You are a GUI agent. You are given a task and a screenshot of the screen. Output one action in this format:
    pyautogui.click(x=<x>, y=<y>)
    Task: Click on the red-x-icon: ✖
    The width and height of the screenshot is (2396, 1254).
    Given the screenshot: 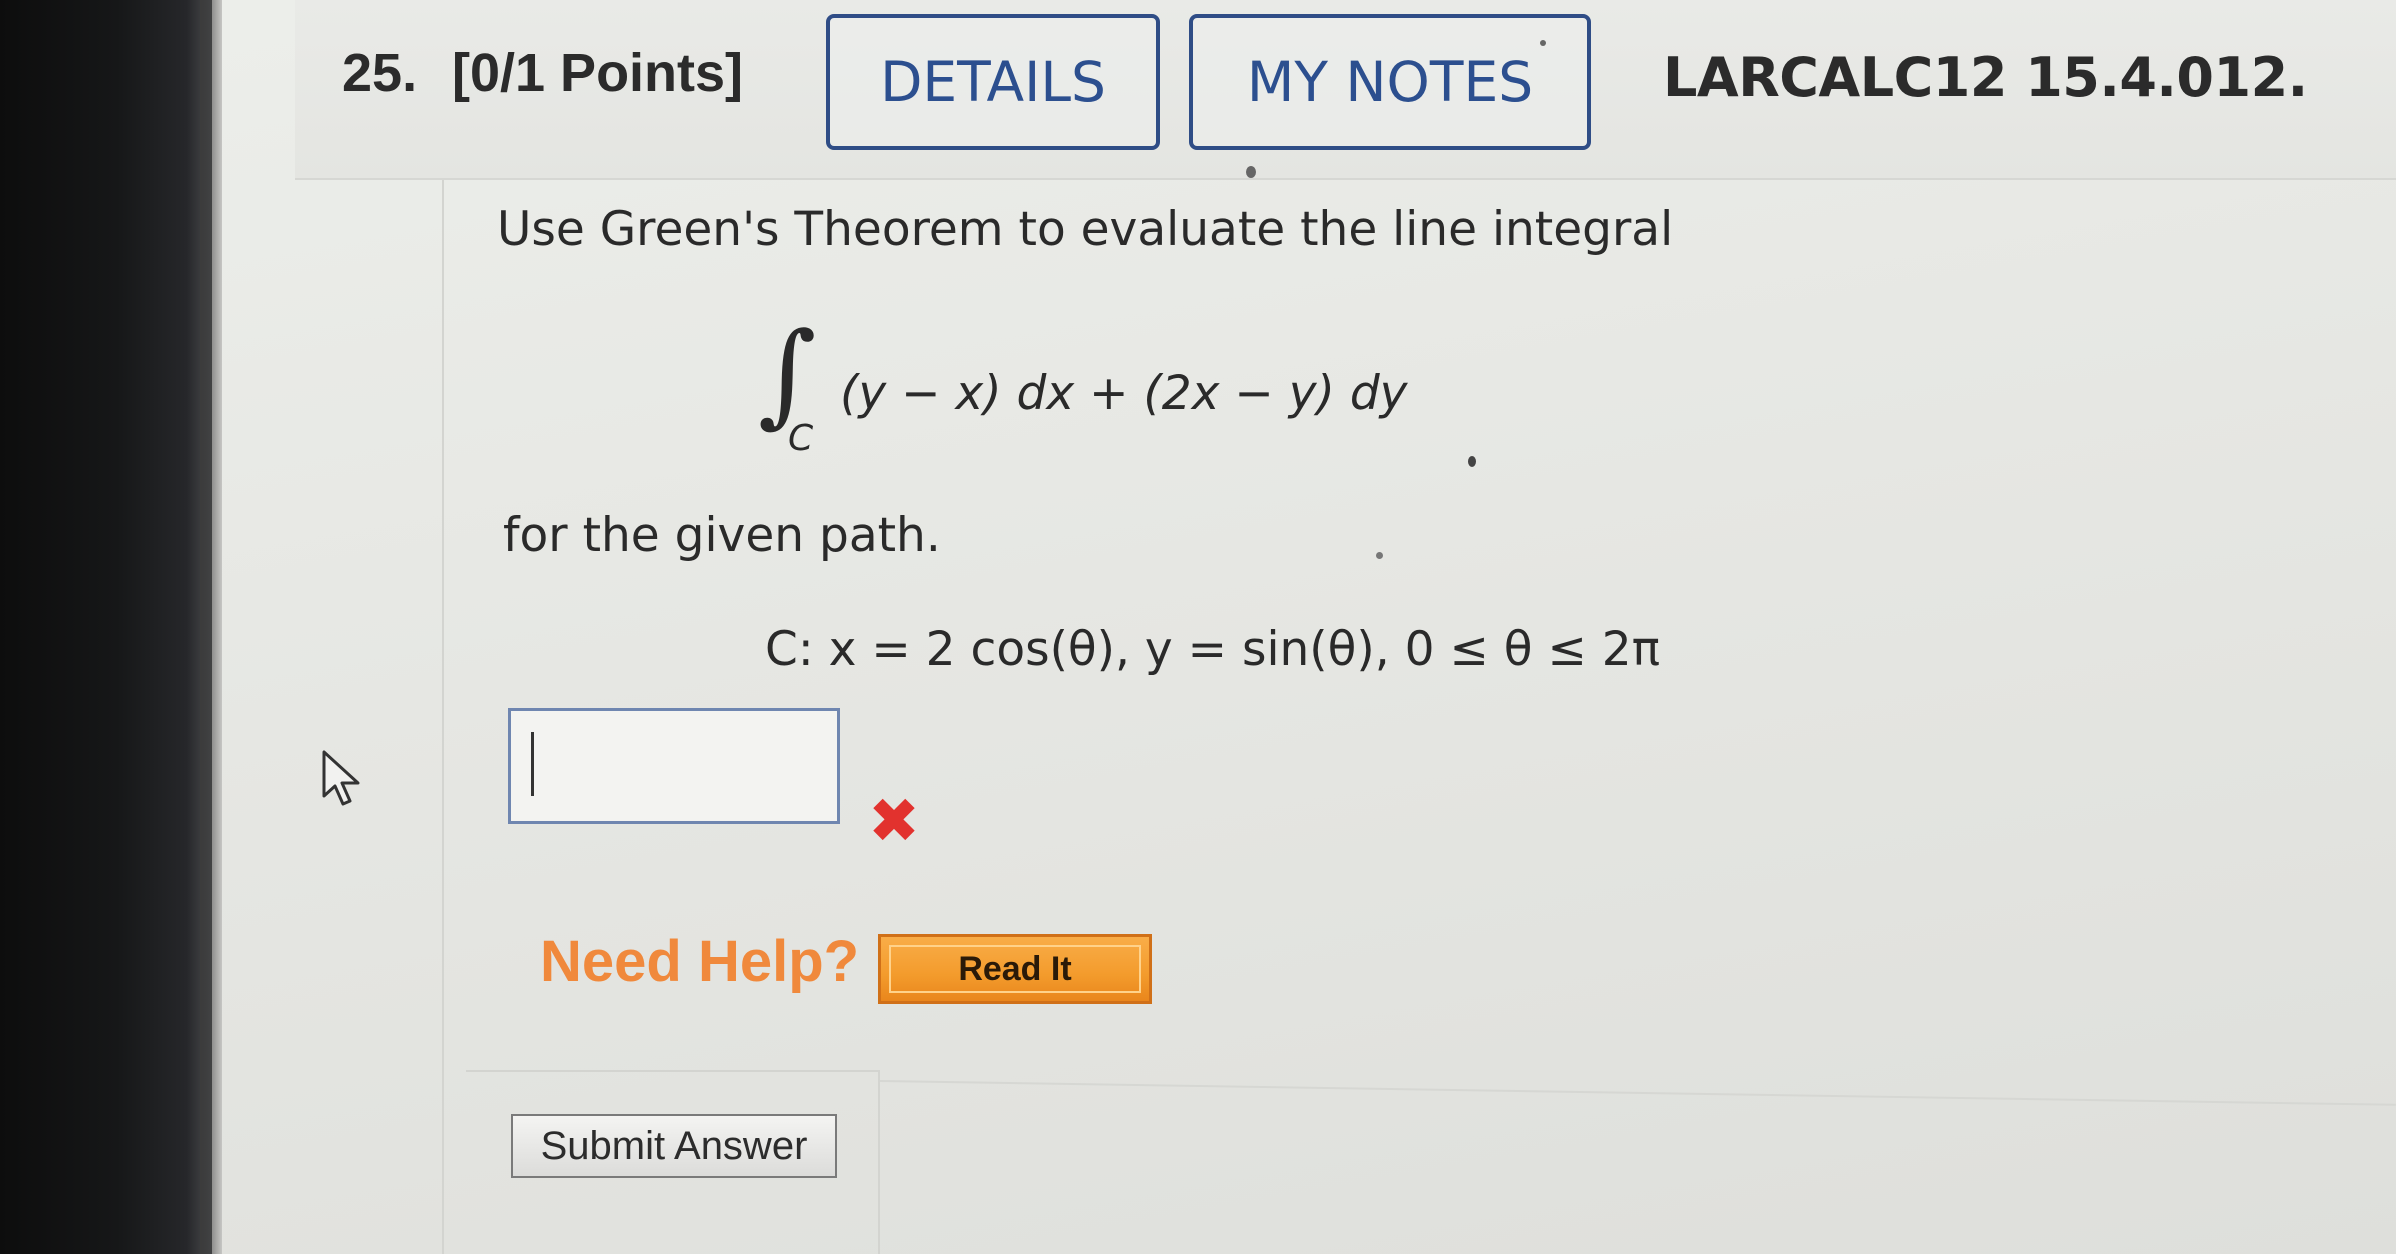 What is the action you would take?
    pyautogui.click(x=894, y=820)
    